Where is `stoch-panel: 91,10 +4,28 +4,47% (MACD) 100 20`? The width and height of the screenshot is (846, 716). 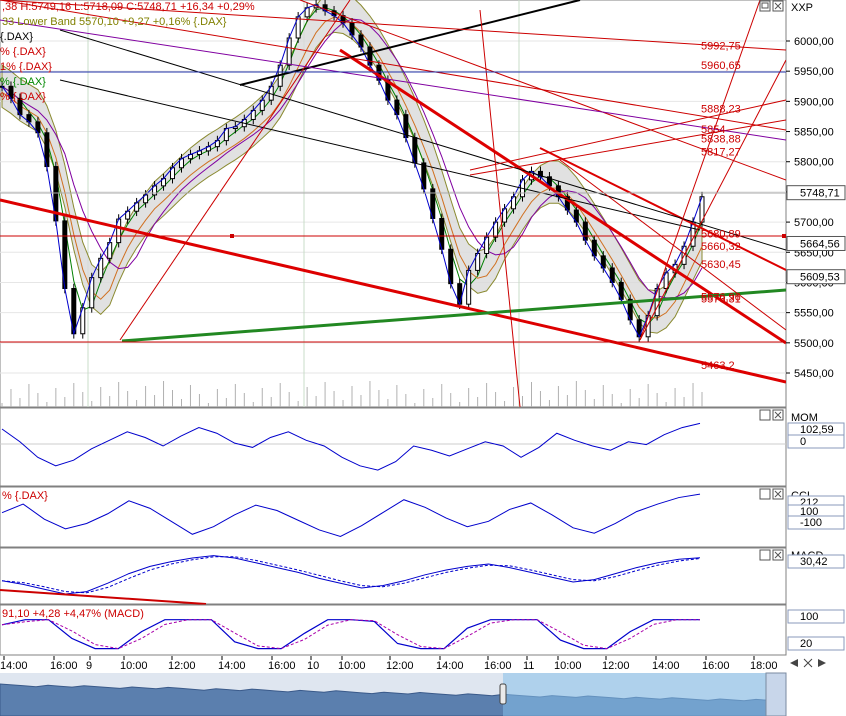
stoch-panel: 91,10 +4,28 +4,47% (MACD) 100 20 is located at coordinates (422, 630).